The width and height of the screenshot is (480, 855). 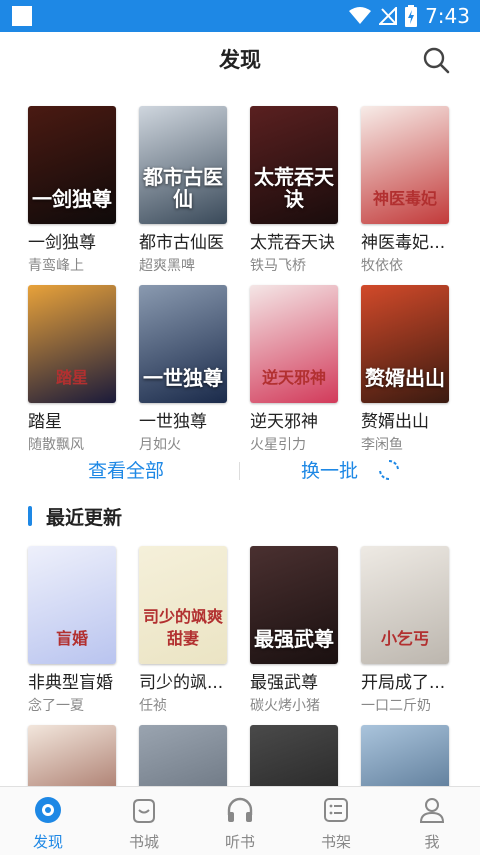 I want to click on tab-headphones: 听书, so click(x=240, y=821).